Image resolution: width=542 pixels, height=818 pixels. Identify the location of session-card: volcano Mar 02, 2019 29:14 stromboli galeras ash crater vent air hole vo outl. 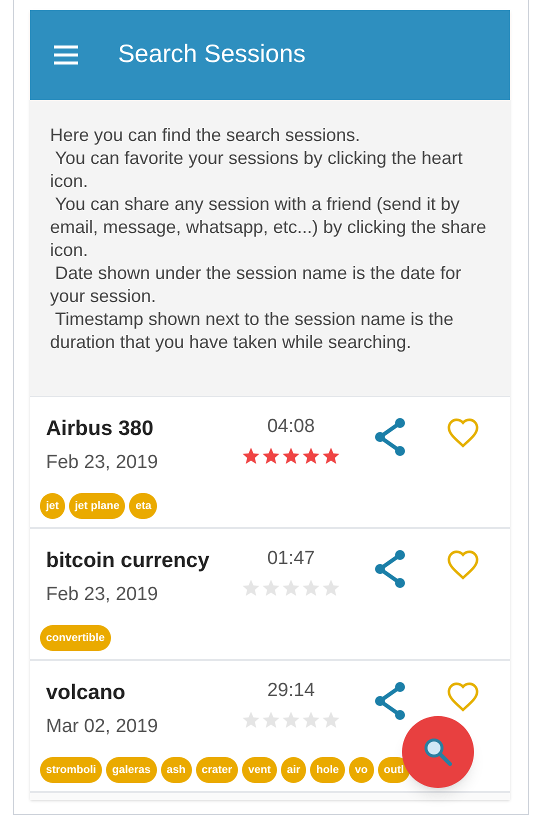
(270, 727).